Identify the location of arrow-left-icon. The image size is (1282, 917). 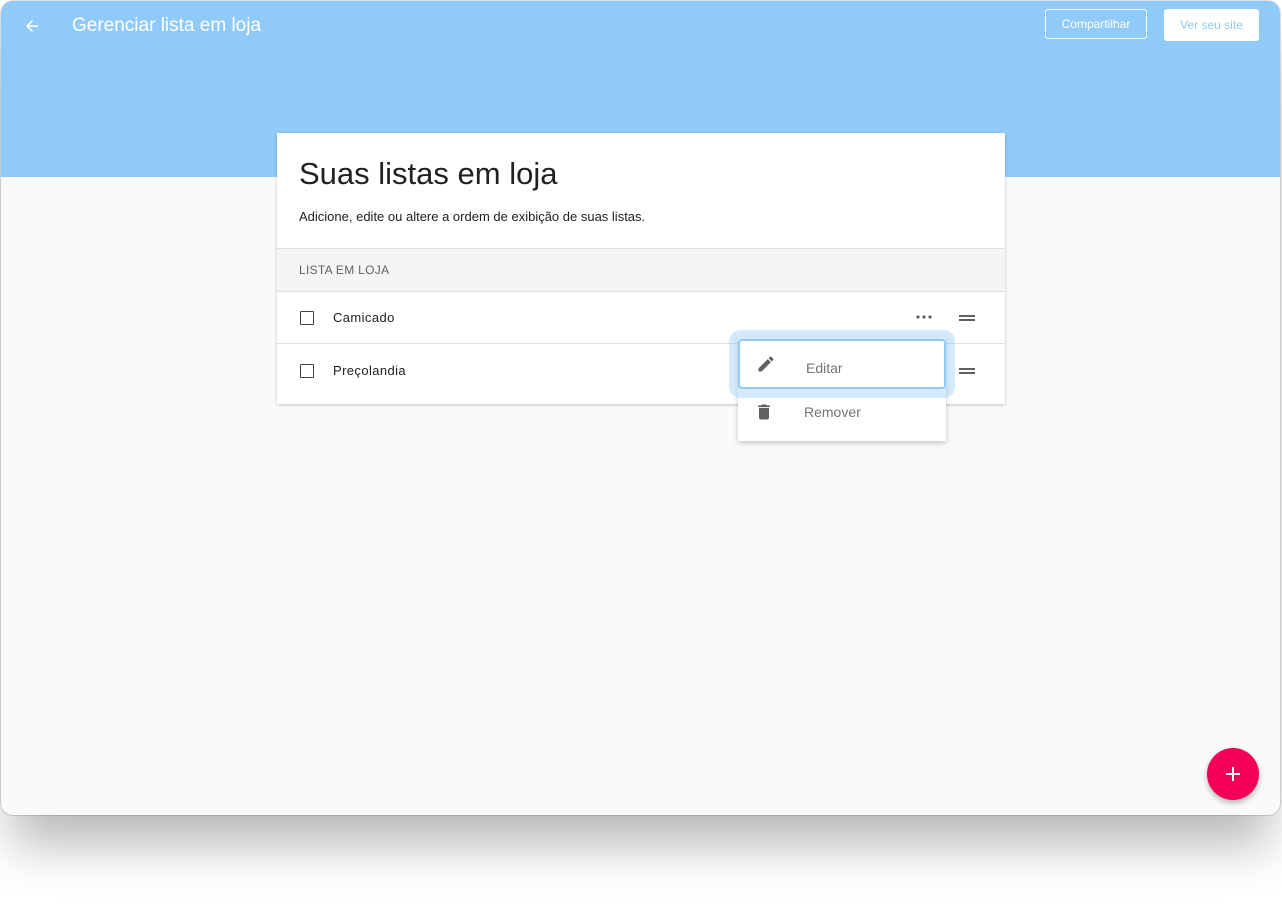
(32, 26).